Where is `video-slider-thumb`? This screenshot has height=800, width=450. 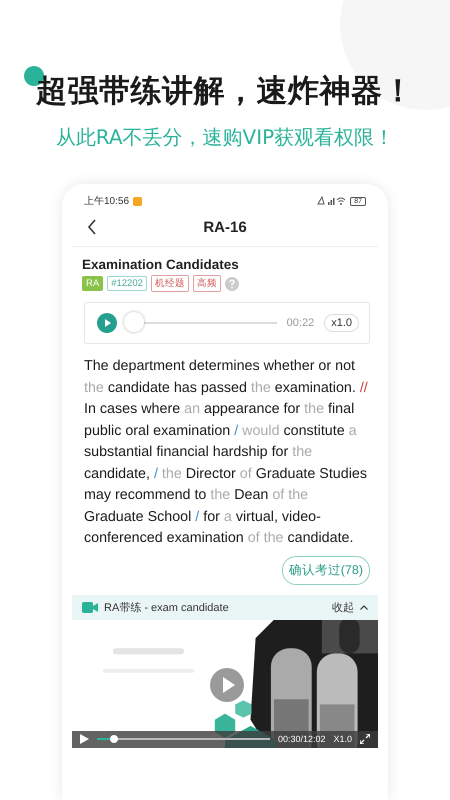
video-slider-thumb is located at coordinates (114, 739).